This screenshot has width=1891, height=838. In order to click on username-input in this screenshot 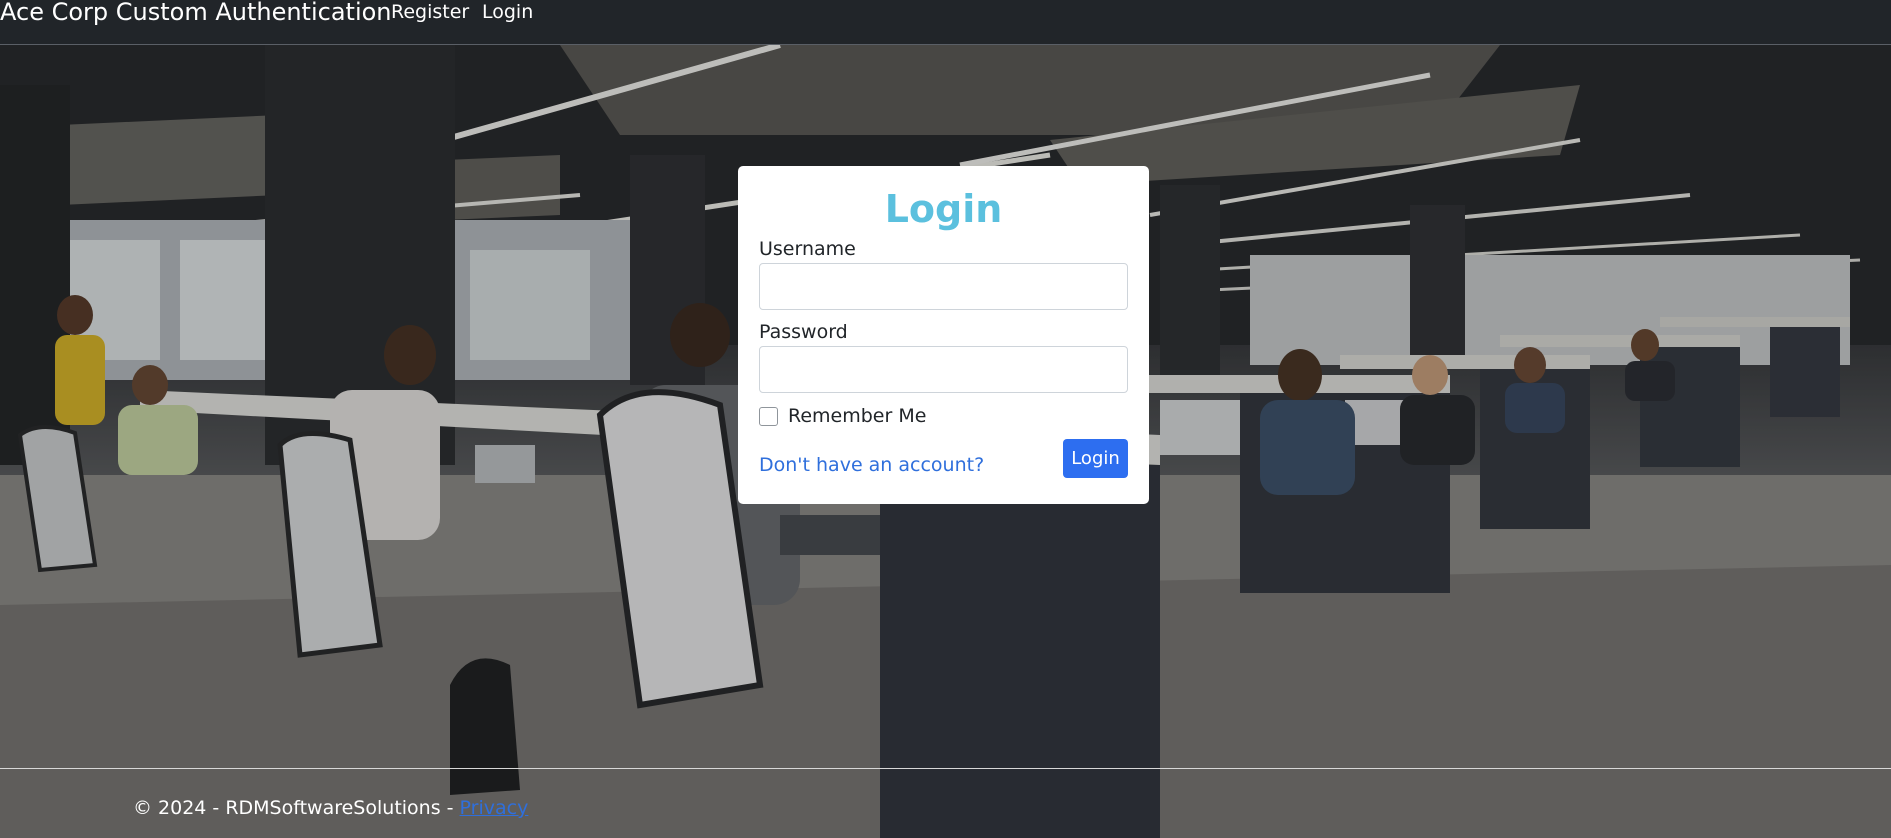, I will do `click(943, 286)`.